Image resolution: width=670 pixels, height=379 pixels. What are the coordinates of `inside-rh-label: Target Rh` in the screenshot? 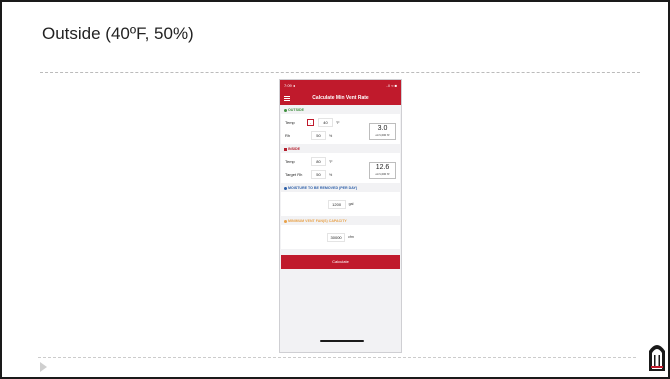 It's located at (294, 174).